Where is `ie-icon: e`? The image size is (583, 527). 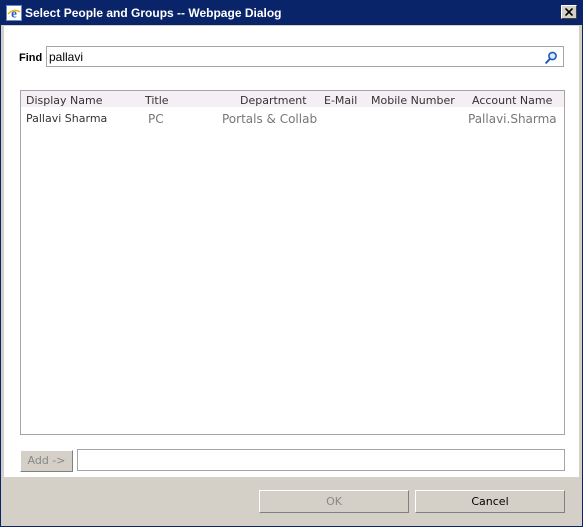
ie-icon: e is located at coordinates (14, 13).